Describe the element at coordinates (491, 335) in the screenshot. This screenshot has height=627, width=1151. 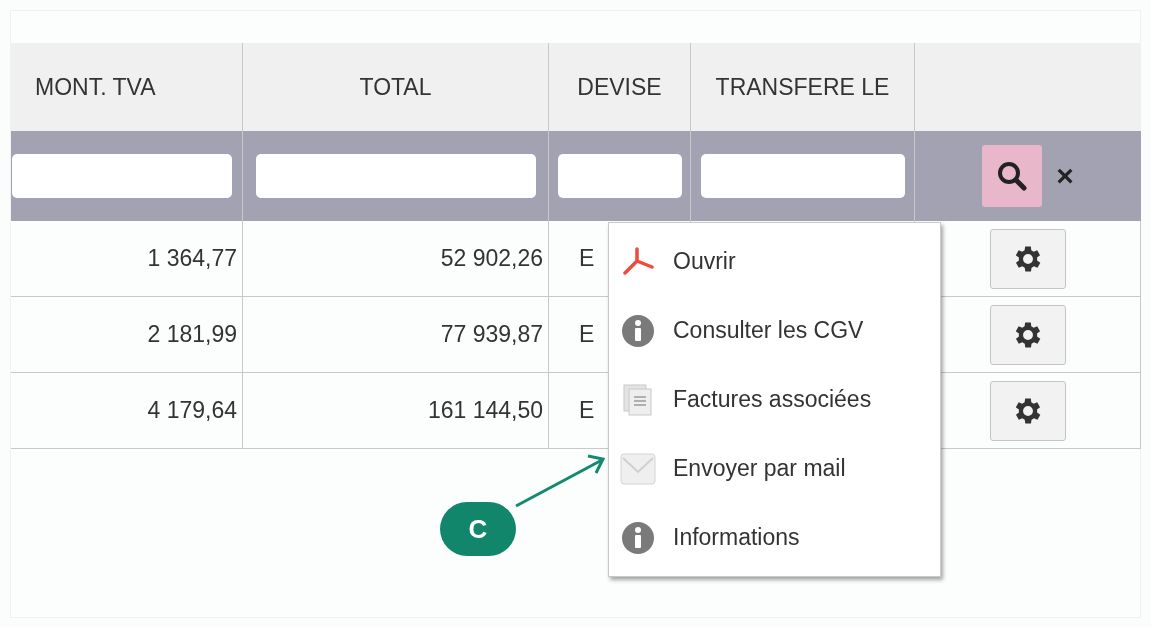
I see `table-cell-text: 77 939,87` at that location.